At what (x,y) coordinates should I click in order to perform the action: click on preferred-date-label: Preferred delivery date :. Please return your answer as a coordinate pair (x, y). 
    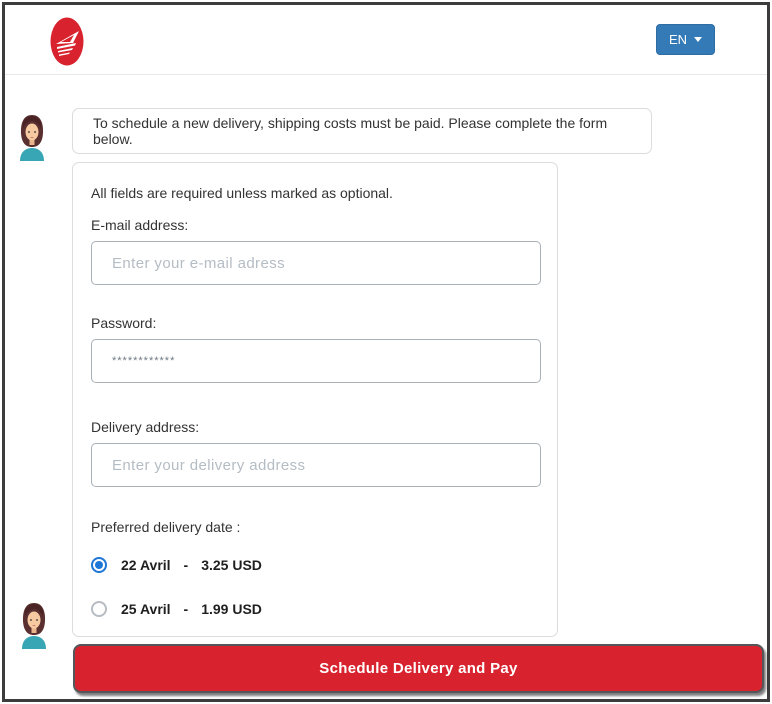
    Looking at the image, I should click on (166, 527).